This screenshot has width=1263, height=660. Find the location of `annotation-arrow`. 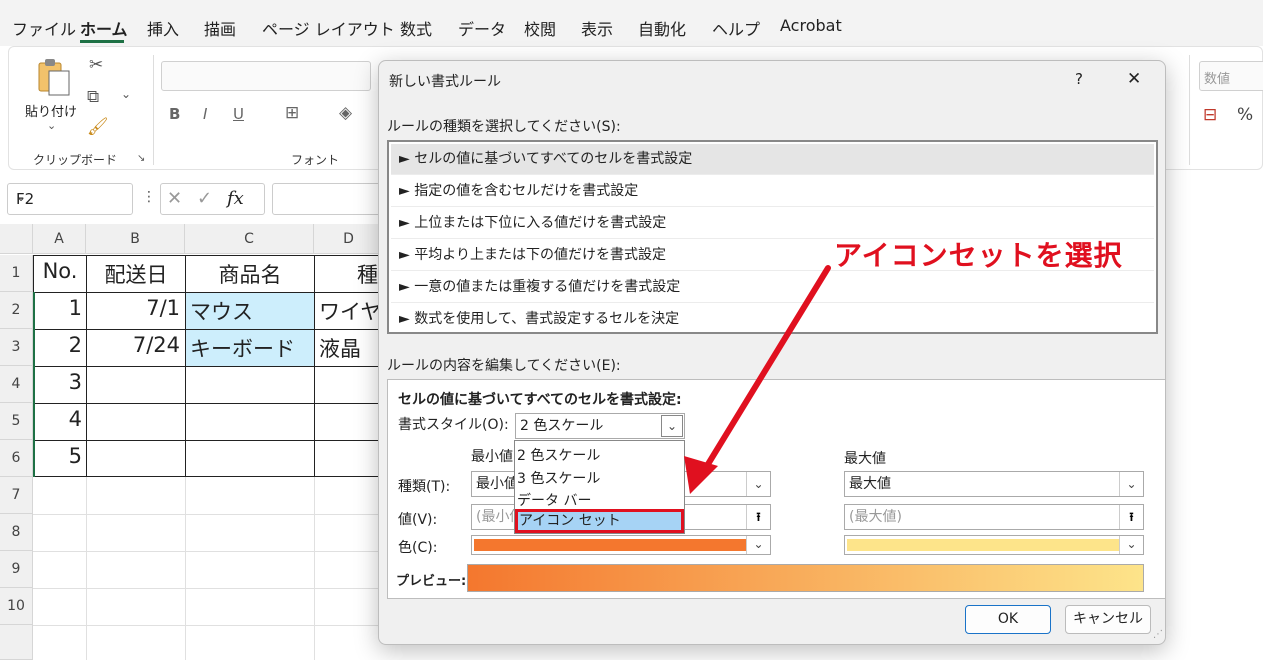

annotation-arrow is located at coordinates (757, 379).